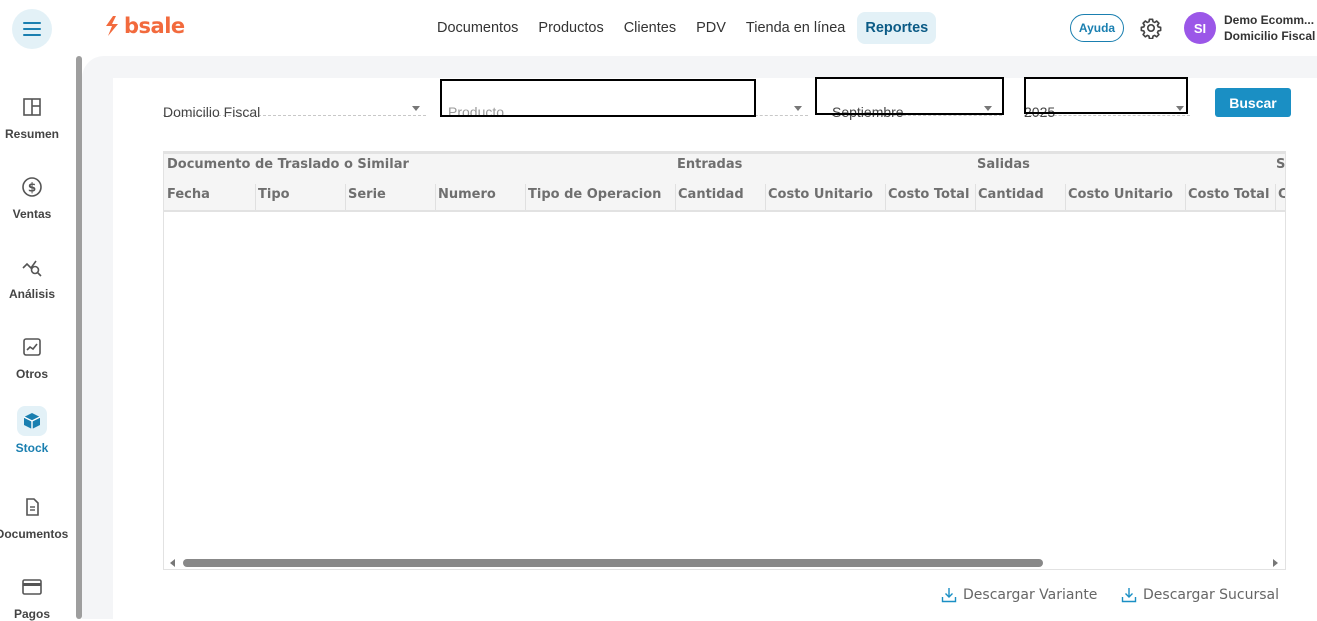 This screenshot has height=621, width=1317. What do you see at coordinates (1211, 595) in the screenshot?
I see `download-branch-label: Descargar Sucursal` at bounding box center [1211, 595].